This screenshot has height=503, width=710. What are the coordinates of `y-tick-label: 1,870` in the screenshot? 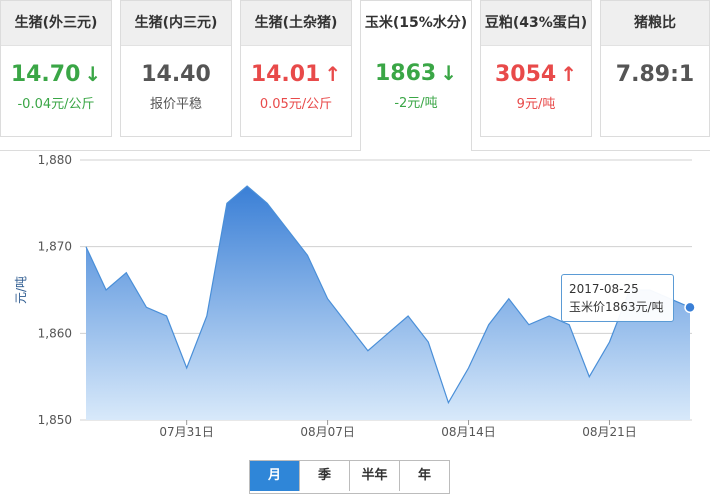 It's located at (55, 247).